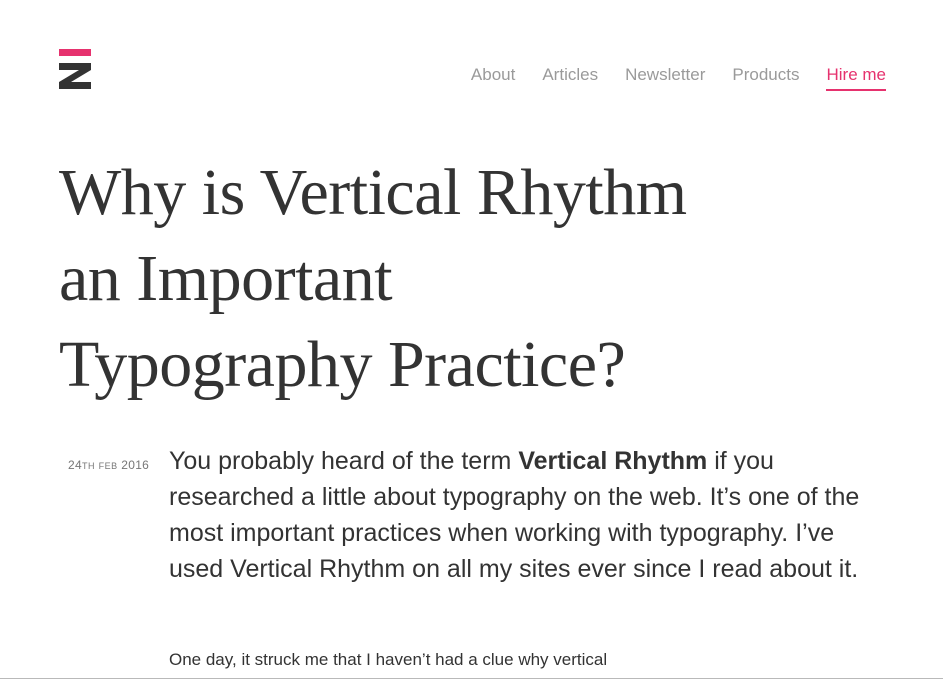 Image resolution: width=943 pixels, height=681 pixels. Describe the element at coordinates (493, 76) in the screenshot. I see `nav-link-about: About` at that location.